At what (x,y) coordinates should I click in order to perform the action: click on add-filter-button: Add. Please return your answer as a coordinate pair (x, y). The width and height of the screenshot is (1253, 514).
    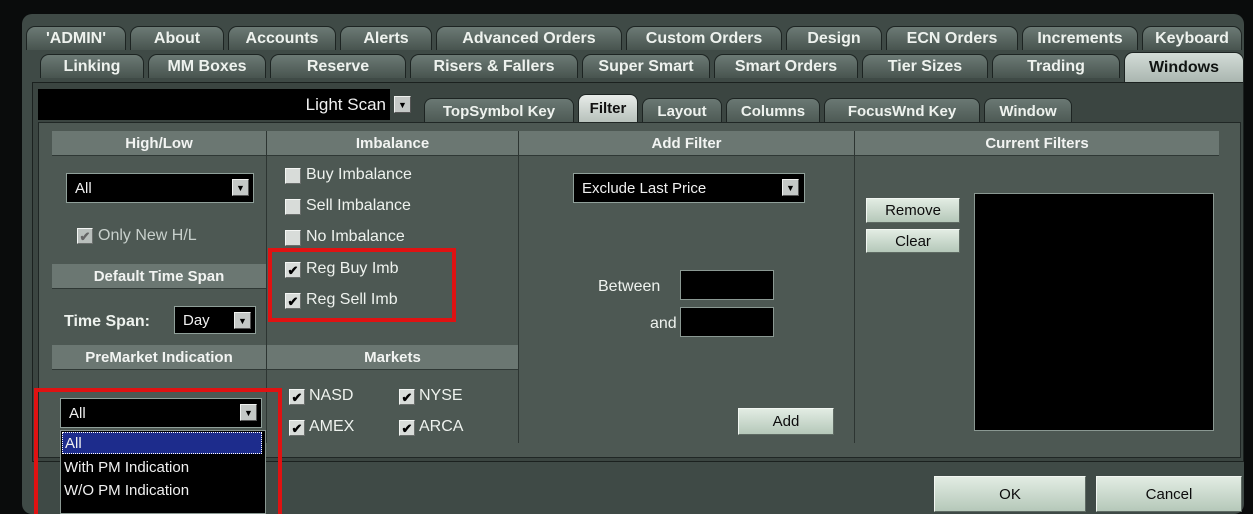
    Looking at the image, I should click on (786, 421).